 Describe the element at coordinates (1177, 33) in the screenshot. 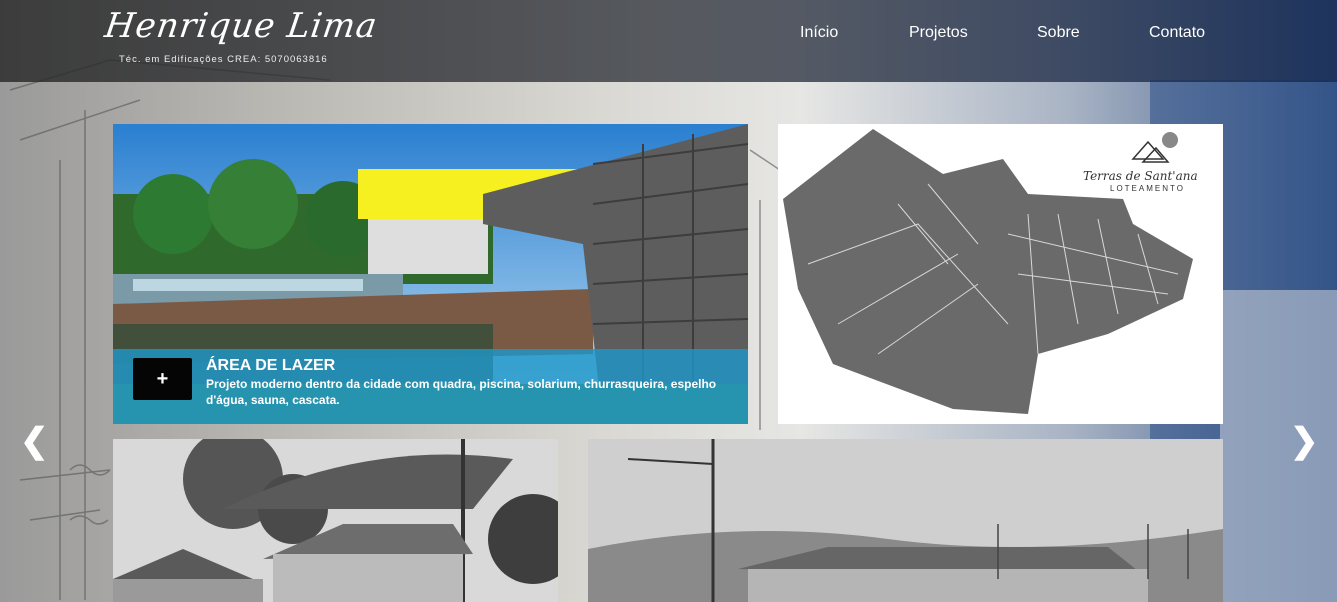

I see `nav-item-contato: Contato` at that location.